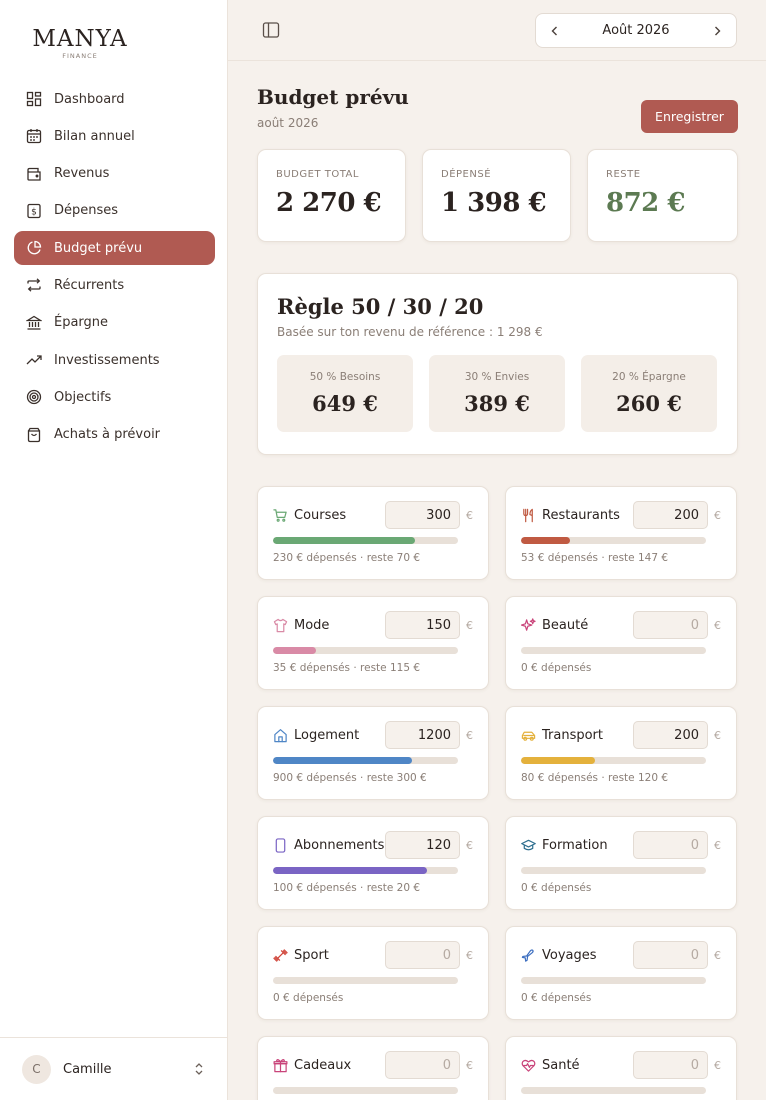  I want to click on category-card-beaute: Beauté €0 € dépensés, so click(621, 643).